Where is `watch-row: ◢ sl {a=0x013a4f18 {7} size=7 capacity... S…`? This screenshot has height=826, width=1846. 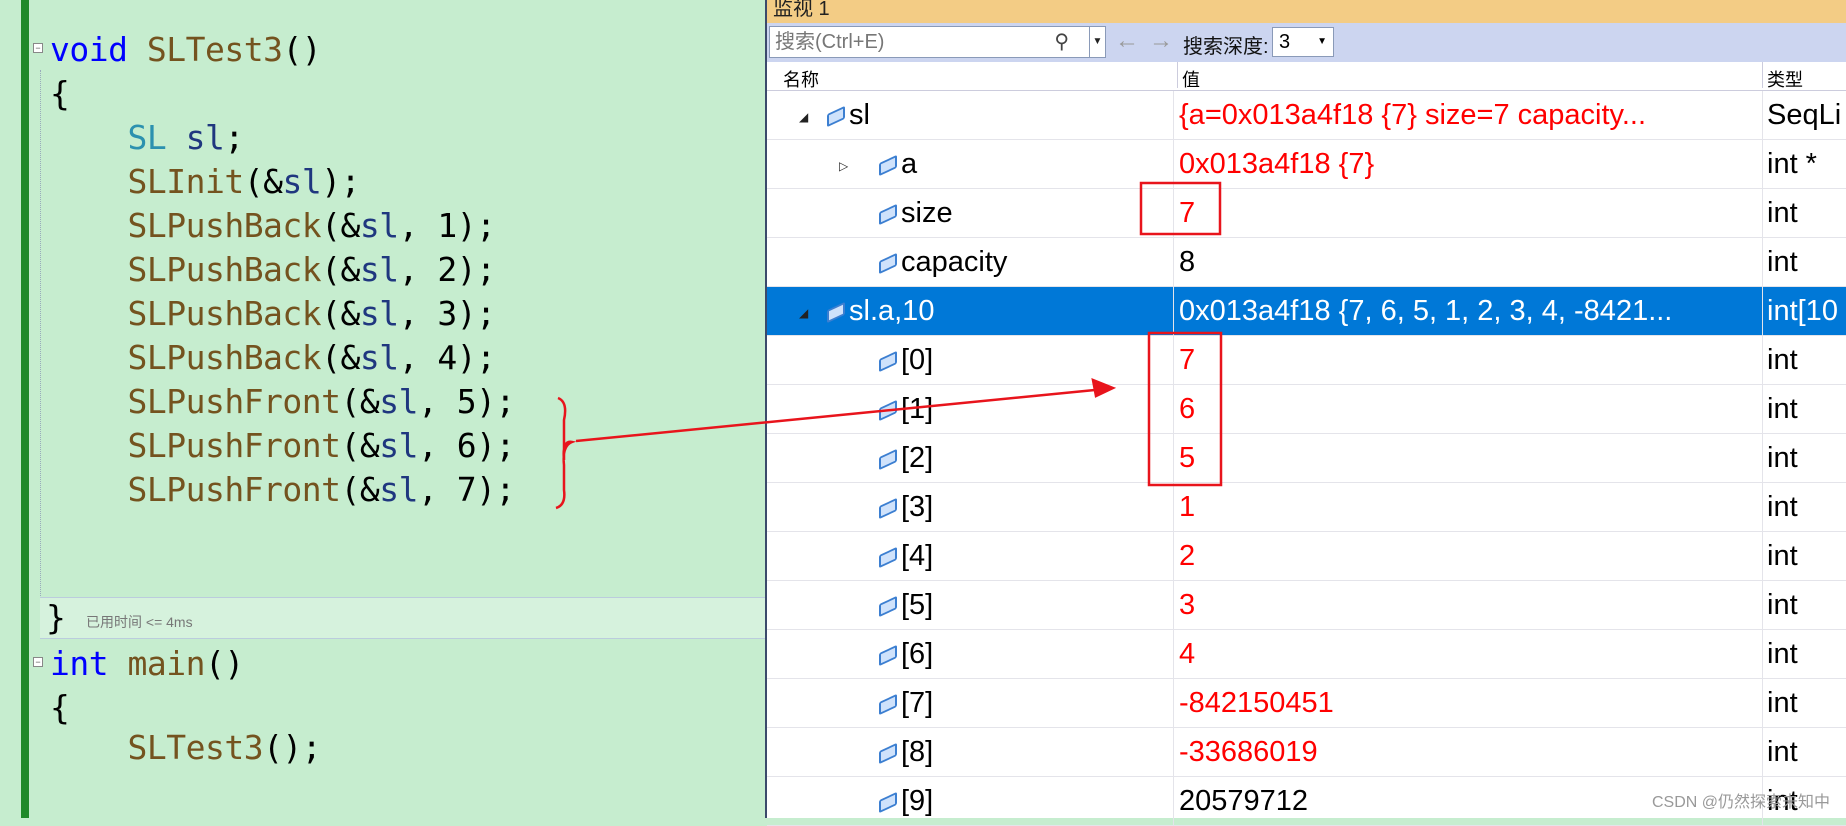 watch-row: ◢ sl {a=0x013a4f18 {7} size=7 capacity... S… is located at coordinates (1306, 115).